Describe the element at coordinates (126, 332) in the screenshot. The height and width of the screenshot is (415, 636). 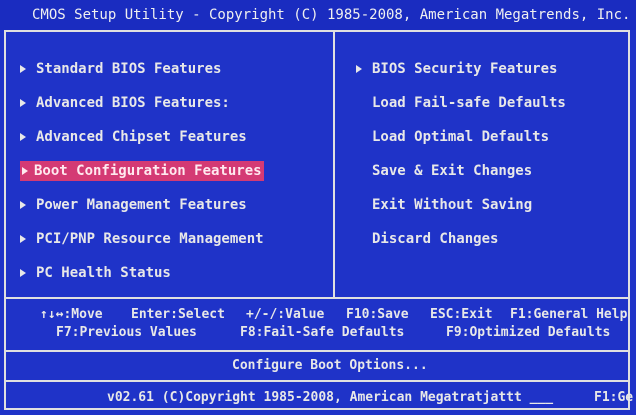
I see `help-previous-values: F7:Previous Values` at that location.